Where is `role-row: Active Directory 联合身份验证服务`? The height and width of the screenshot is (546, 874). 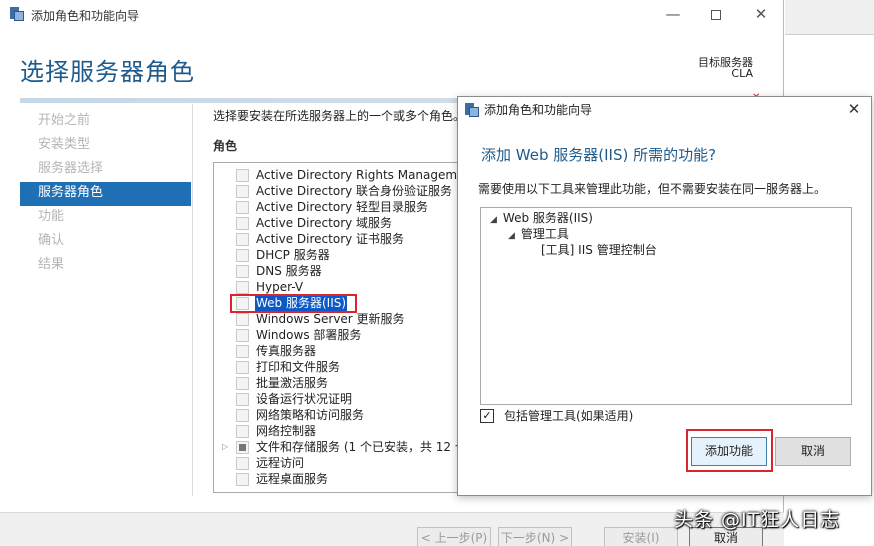 role-row: Active Directory 联合身份验证服务 is located at coordinates (336, 191).